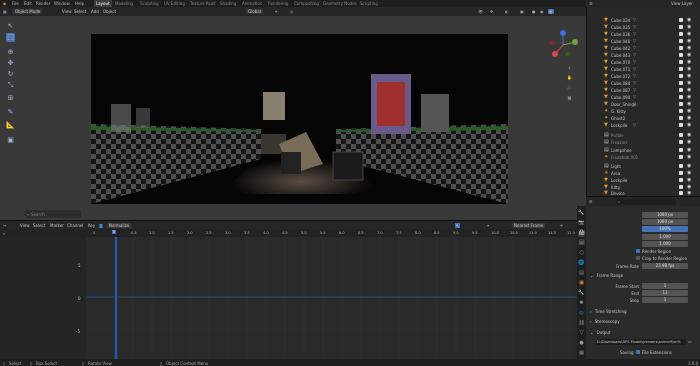 This screenshot has width=700, height=366. Describe the element at coordinates (643, 97) in the screenshot. I see `outliner-row: ▼ Cube.090 ▽ ◉` at that location.